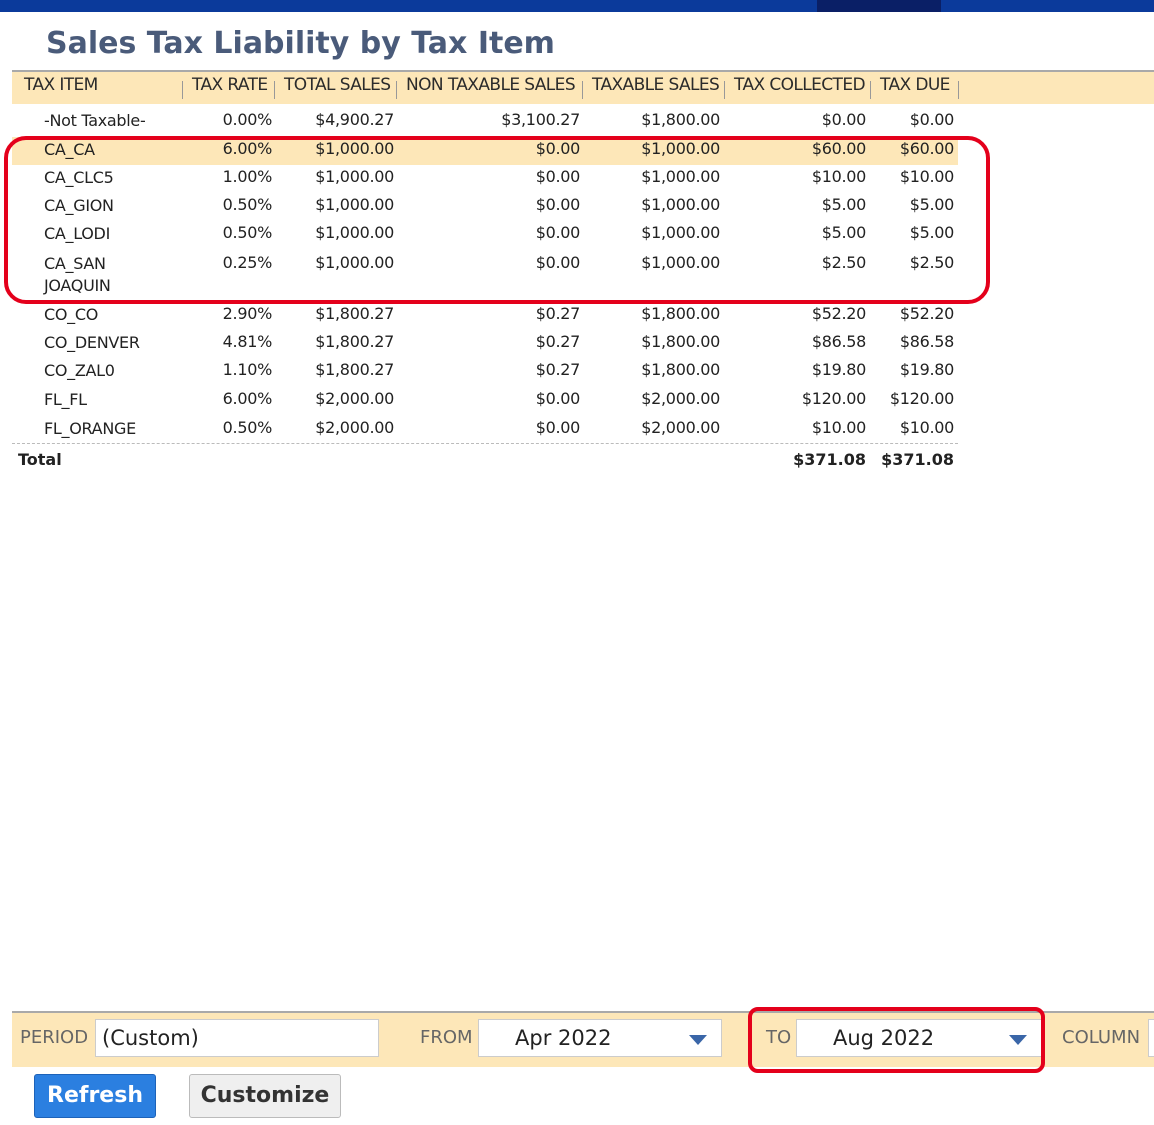 This screenshot has height=1125, width=1154. Describe the element at coordinates (491, 85) in the screenshot. I see `col-head-non-taxable-sales: NON TAXABLE SALES` at that location.